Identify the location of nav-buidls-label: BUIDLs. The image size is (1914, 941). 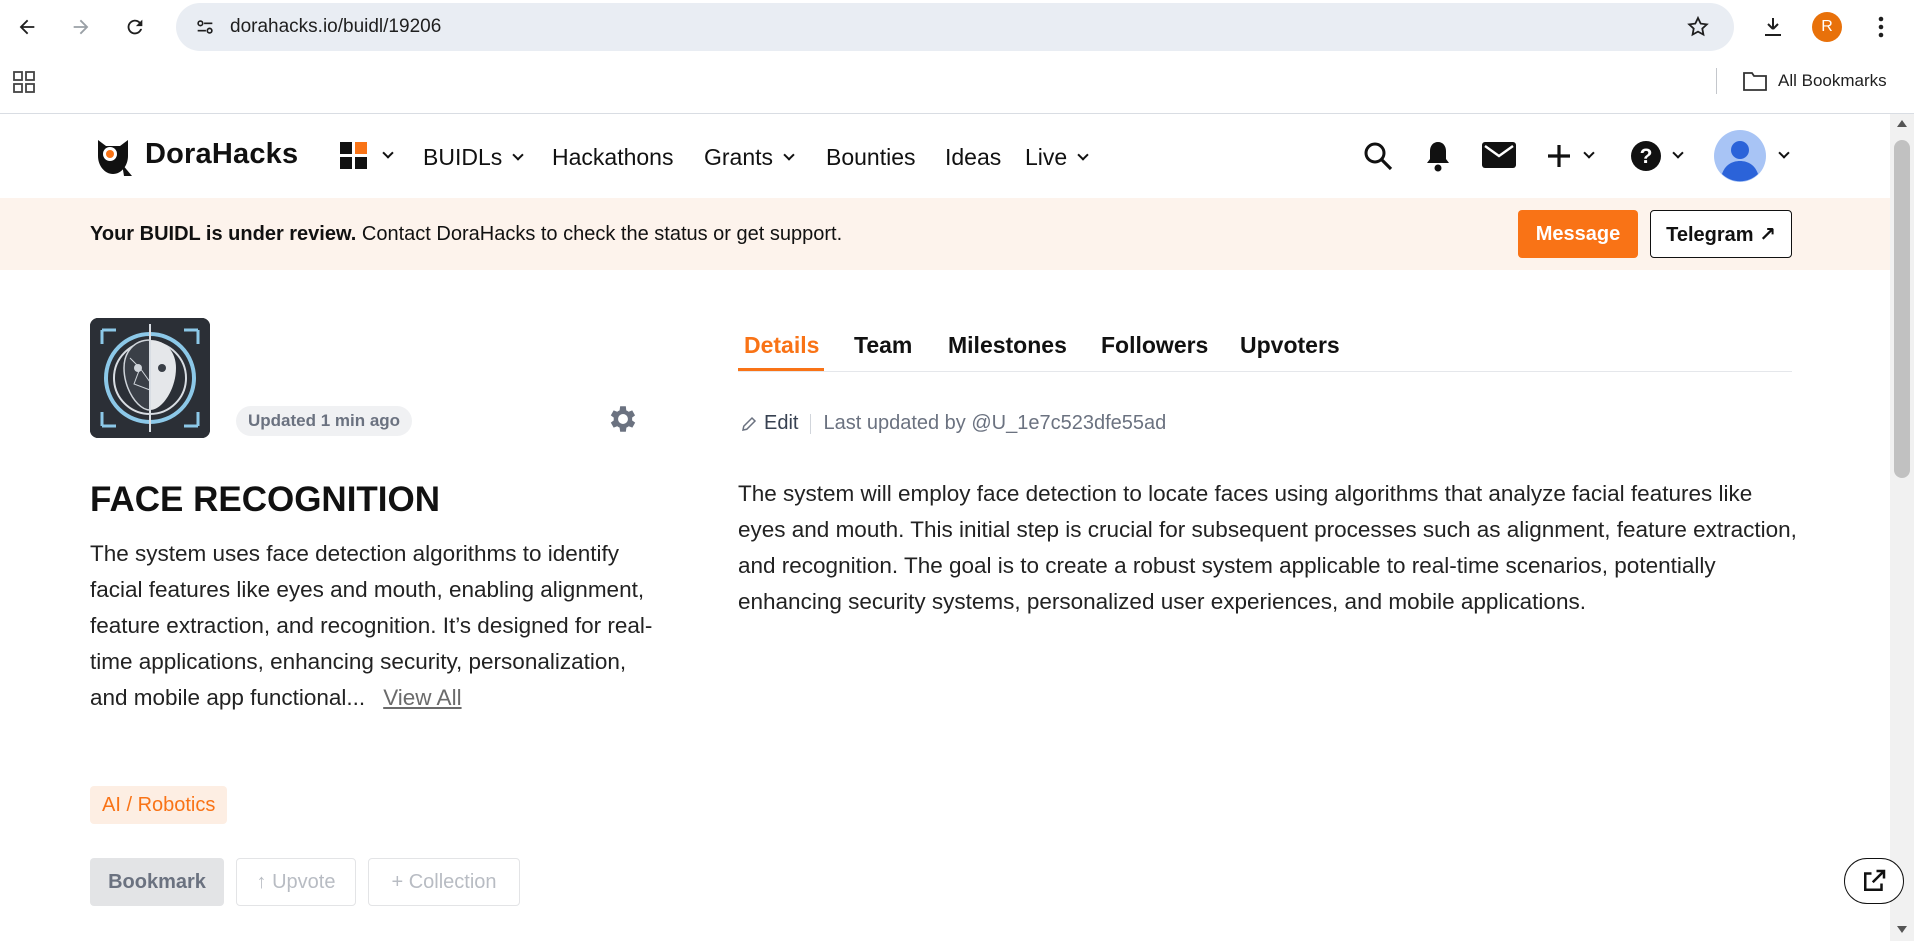
(463, 157).